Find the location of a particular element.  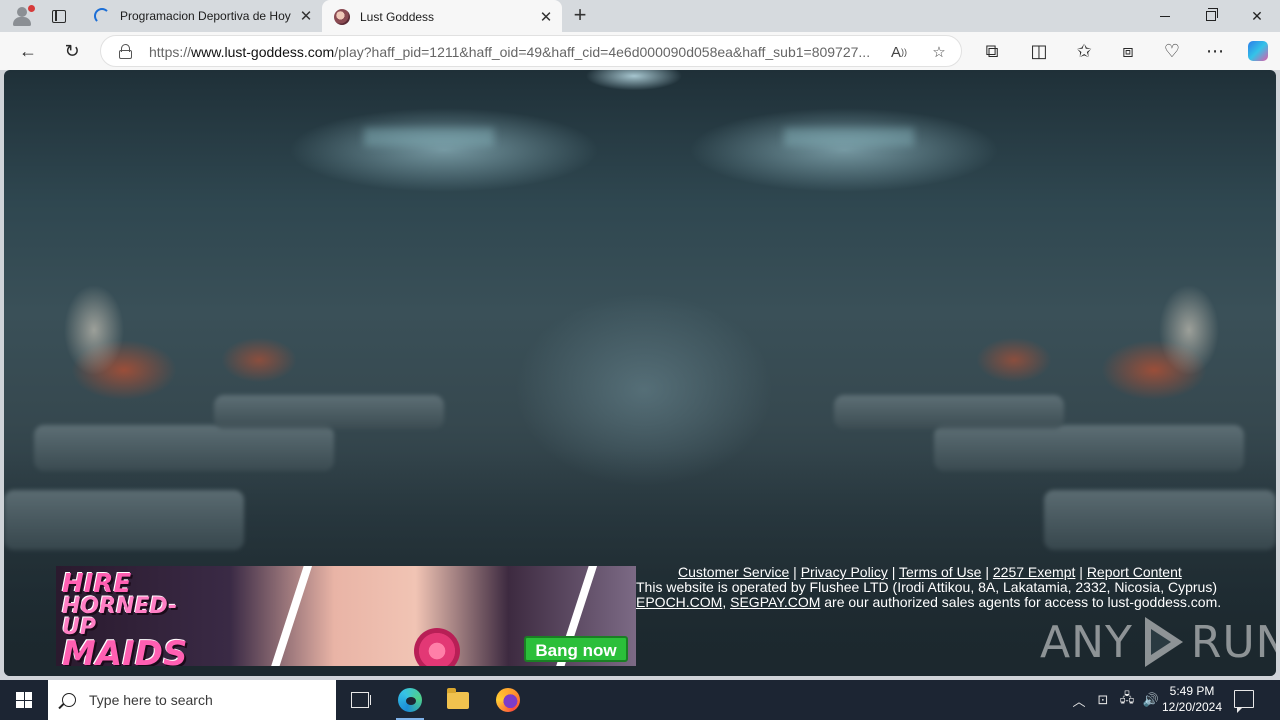

search-placeholder: Type here to search is located at coordinates (151, 700).